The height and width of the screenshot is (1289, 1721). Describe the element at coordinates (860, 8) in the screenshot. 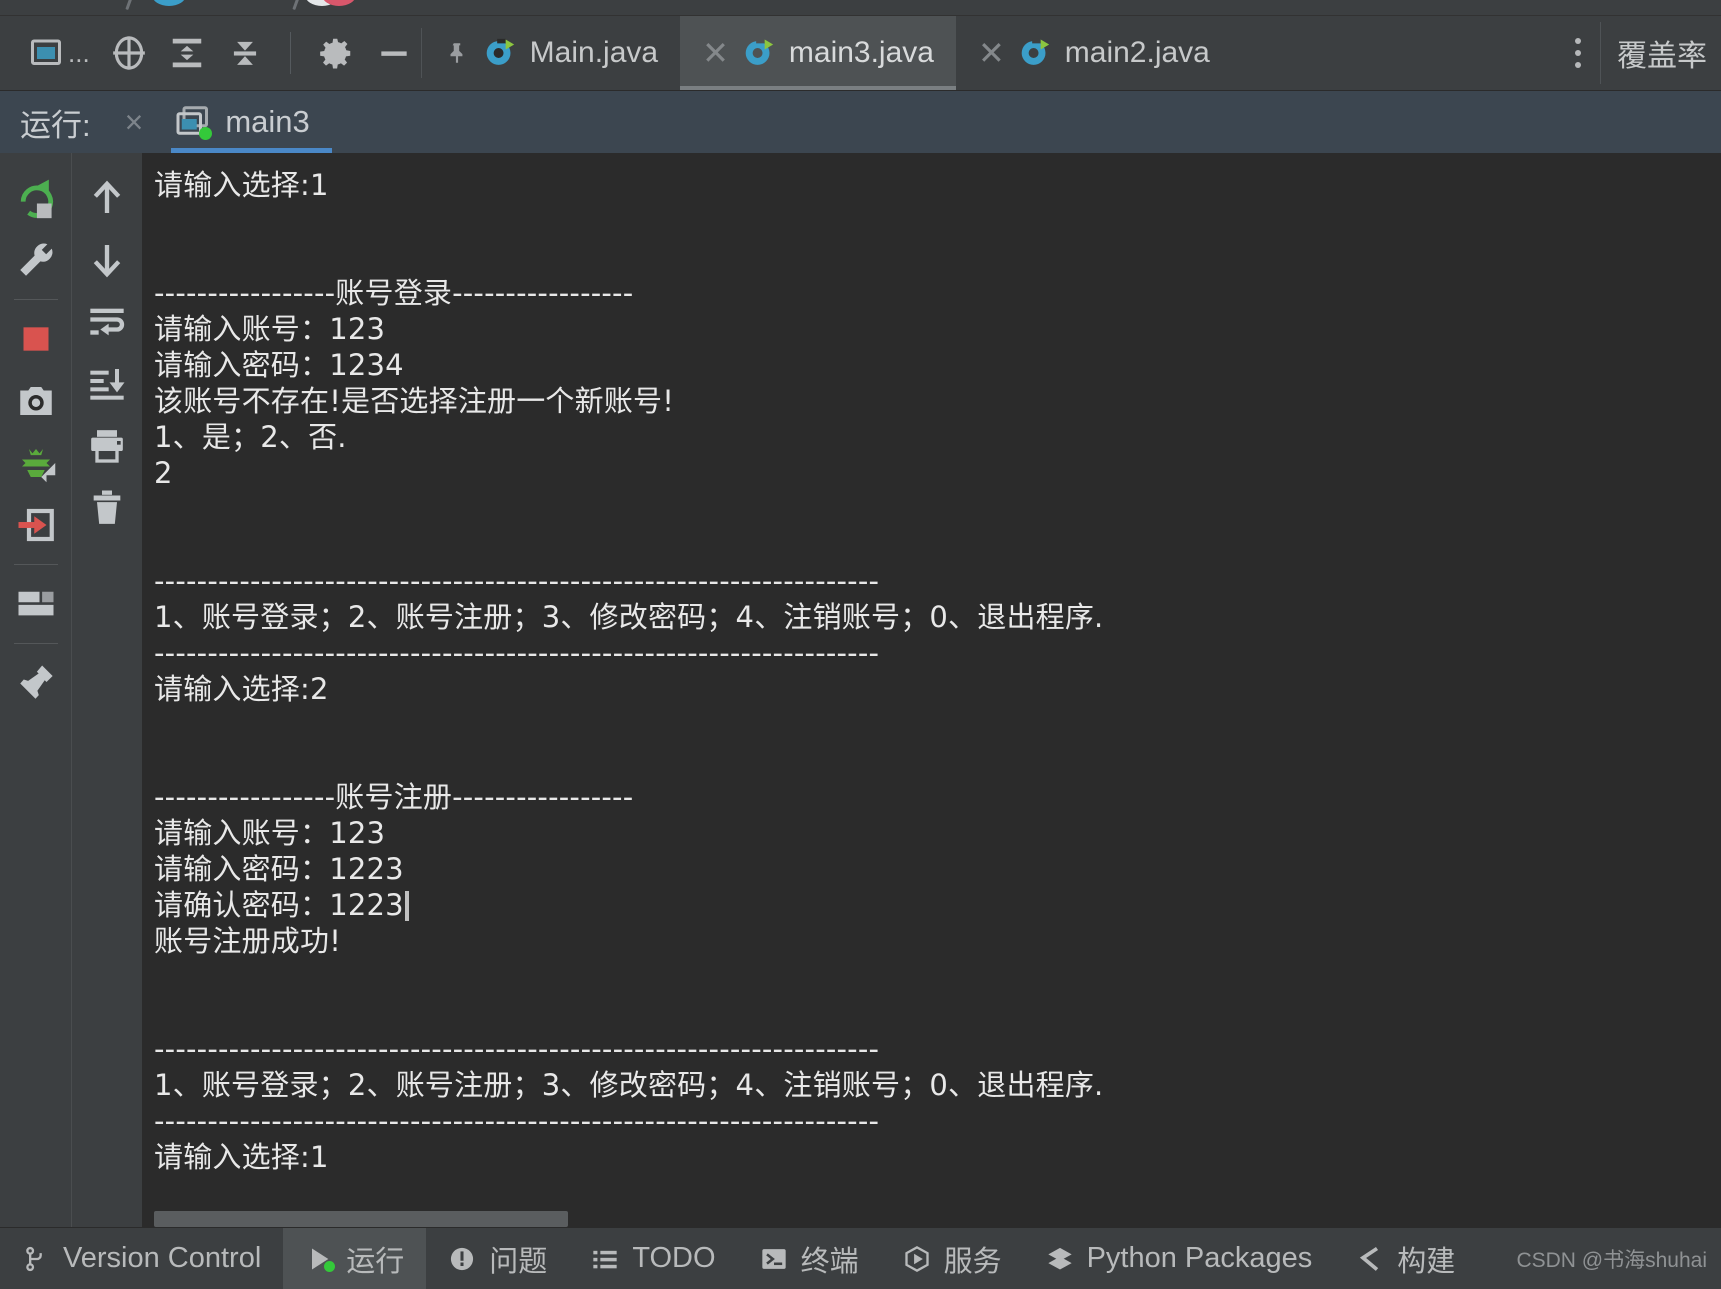

I see `window-top-cutoff-strip` at that location.